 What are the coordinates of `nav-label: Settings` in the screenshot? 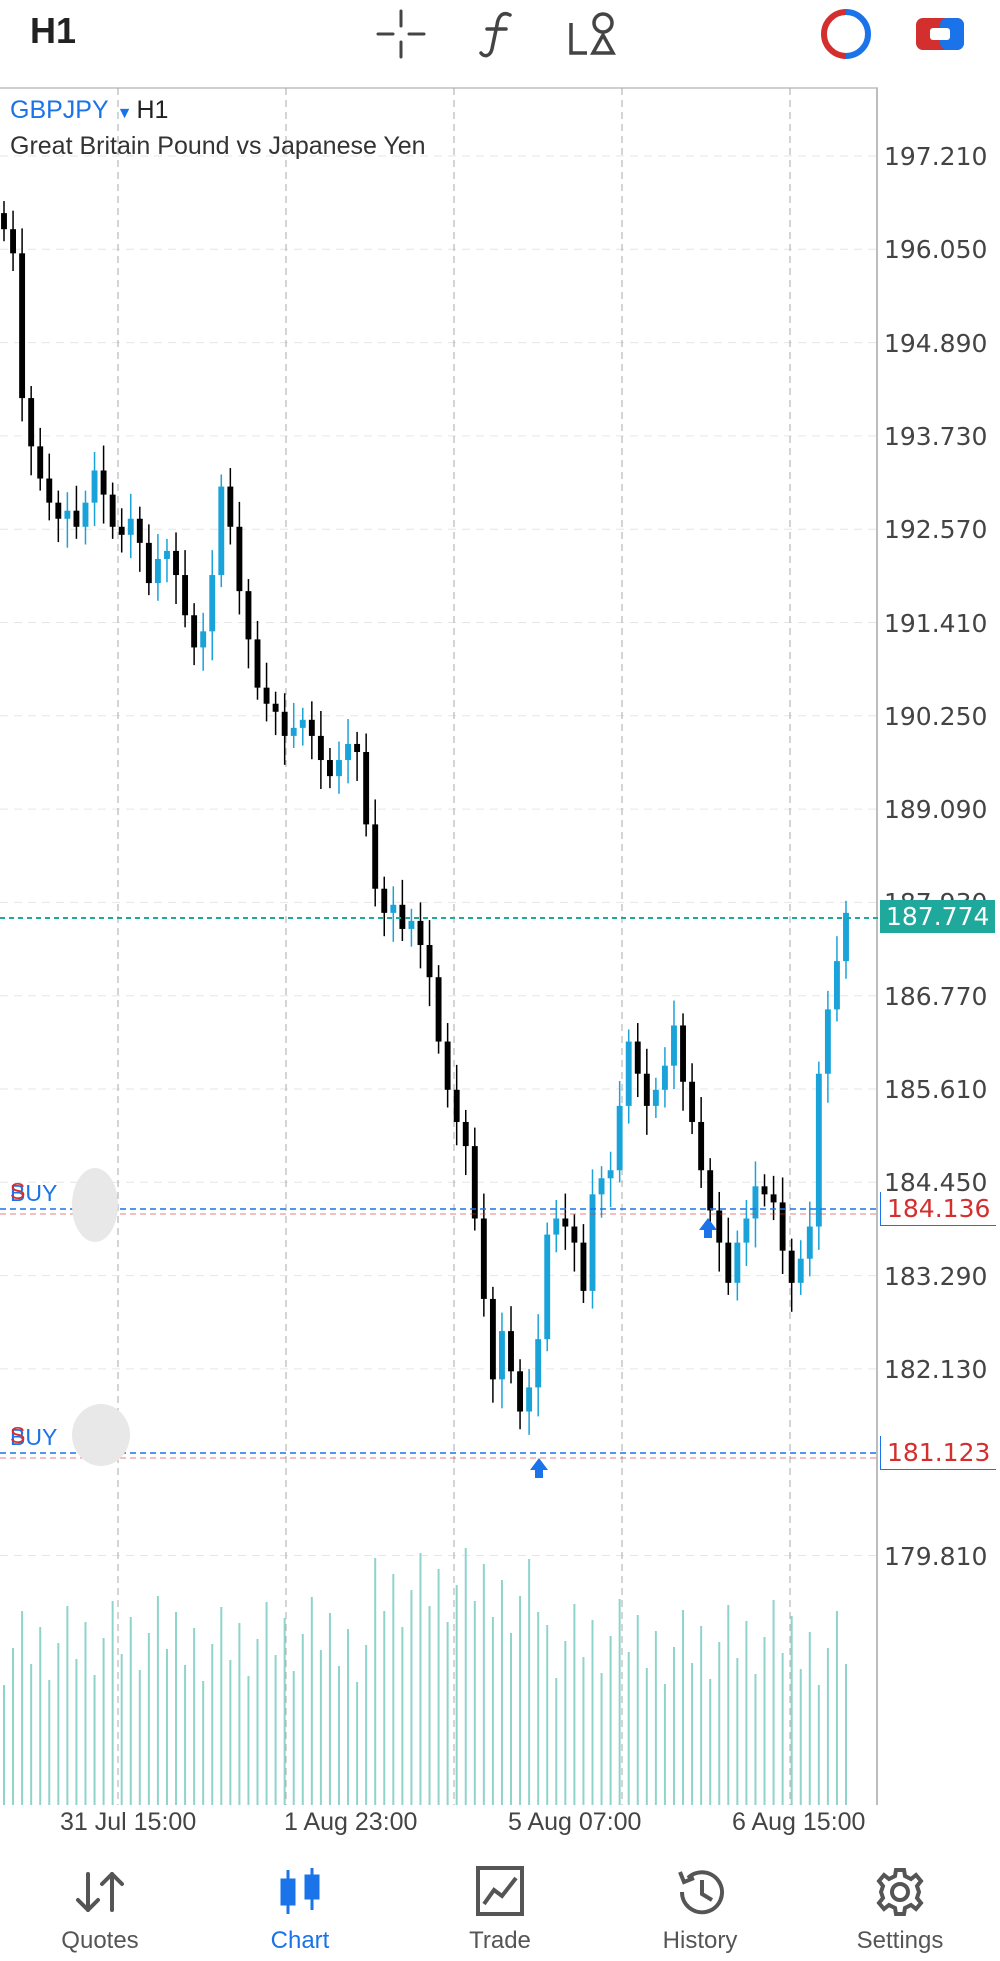 It's located at (900, 1940).